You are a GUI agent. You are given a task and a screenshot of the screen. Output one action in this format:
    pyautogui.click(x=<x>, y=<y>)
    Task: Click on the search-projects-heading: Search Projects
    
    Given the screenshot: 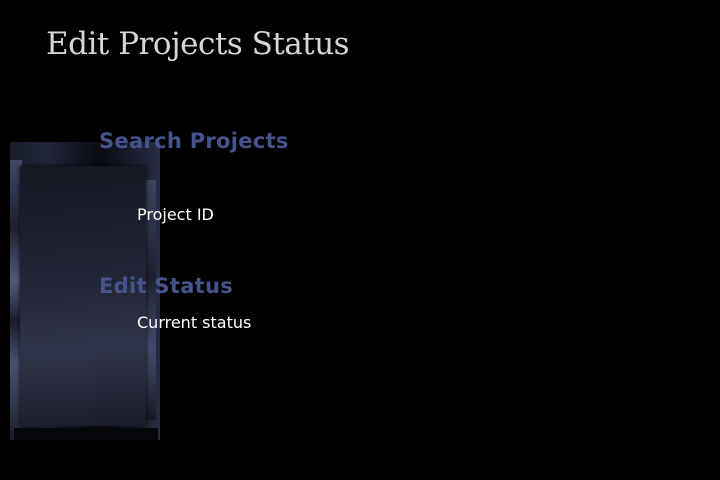 What is the action you would take?
    pyautogui.click(x=194, y=141)
    